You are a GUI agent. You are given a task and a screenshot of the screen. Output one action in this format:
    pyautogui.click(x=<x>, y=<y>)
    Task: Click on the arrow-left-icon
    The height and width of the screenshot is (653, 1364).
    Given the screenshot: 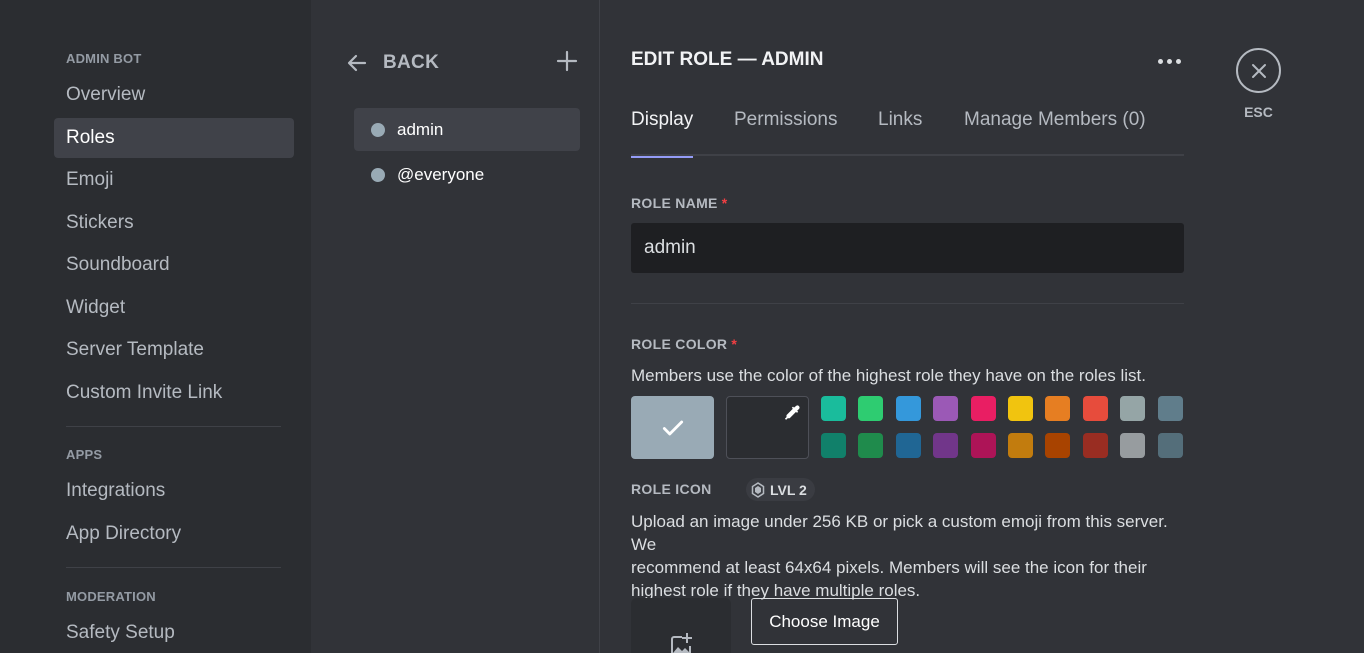 What is the action you would take?
    pyautogui.click(x=357, y=63)
    